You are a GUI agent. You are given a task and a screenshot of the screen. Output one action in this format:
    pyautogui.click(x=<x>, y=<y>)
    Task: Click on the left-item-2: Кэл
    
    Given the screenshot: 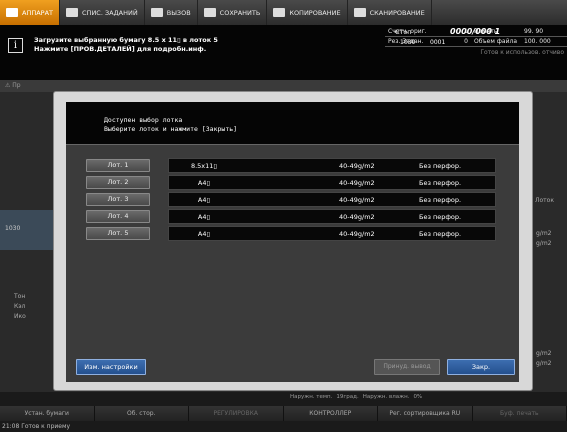 What is the action you would take?
    pyautogui.click(x=20, y=306)
    